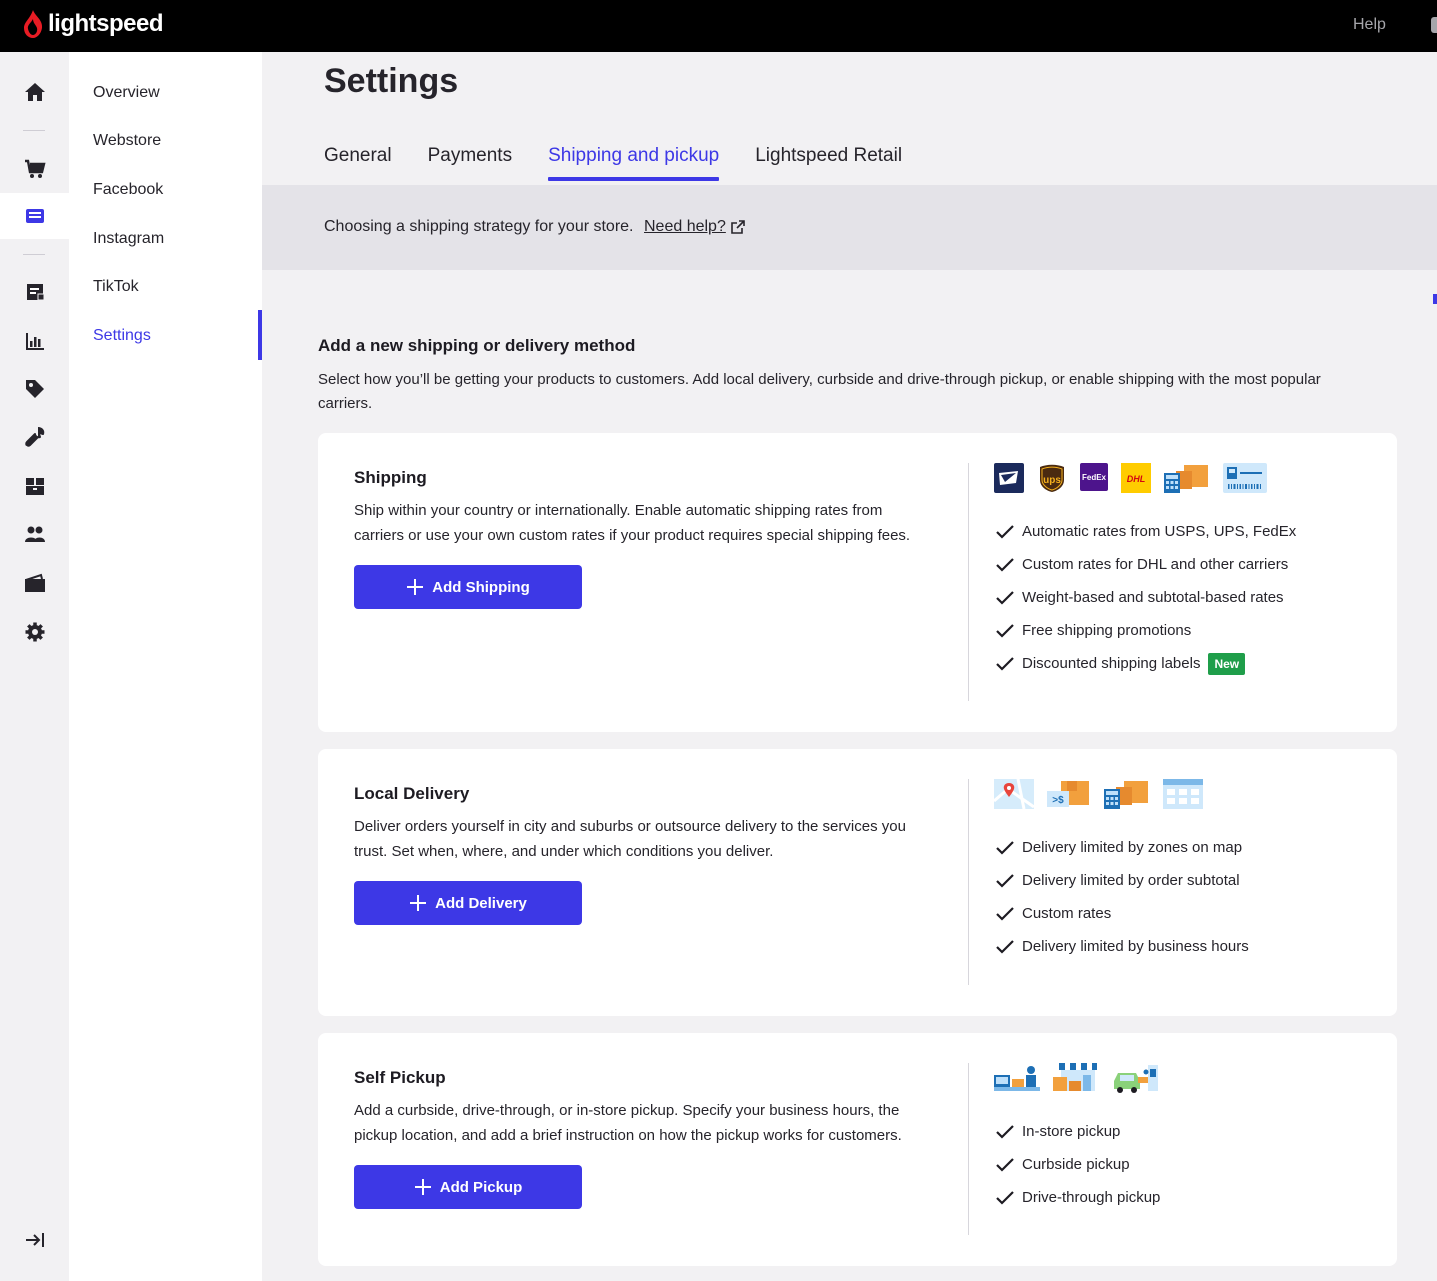 This screenshot has height=1281, width=1437. What do you see at coordinates (122, 336) in the screenshot?
I see `subnav-item-settings: Settings` at bounding box center [122, 336].